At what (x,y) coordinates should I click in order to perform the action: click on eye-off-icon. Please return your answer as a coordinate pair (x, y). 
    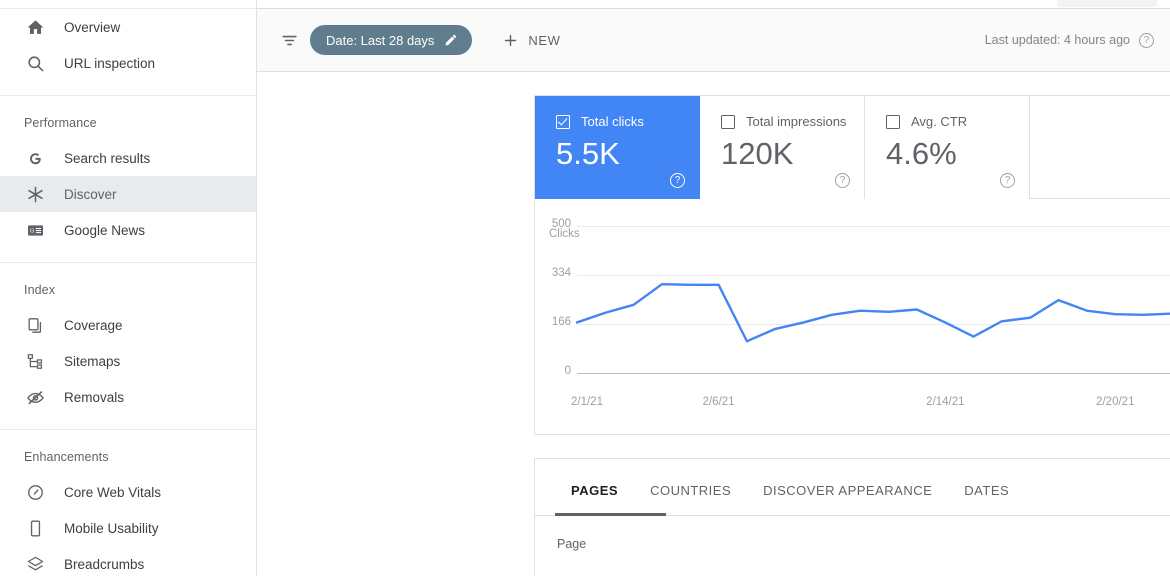
    Looking at the image, I should click on (35, 397).